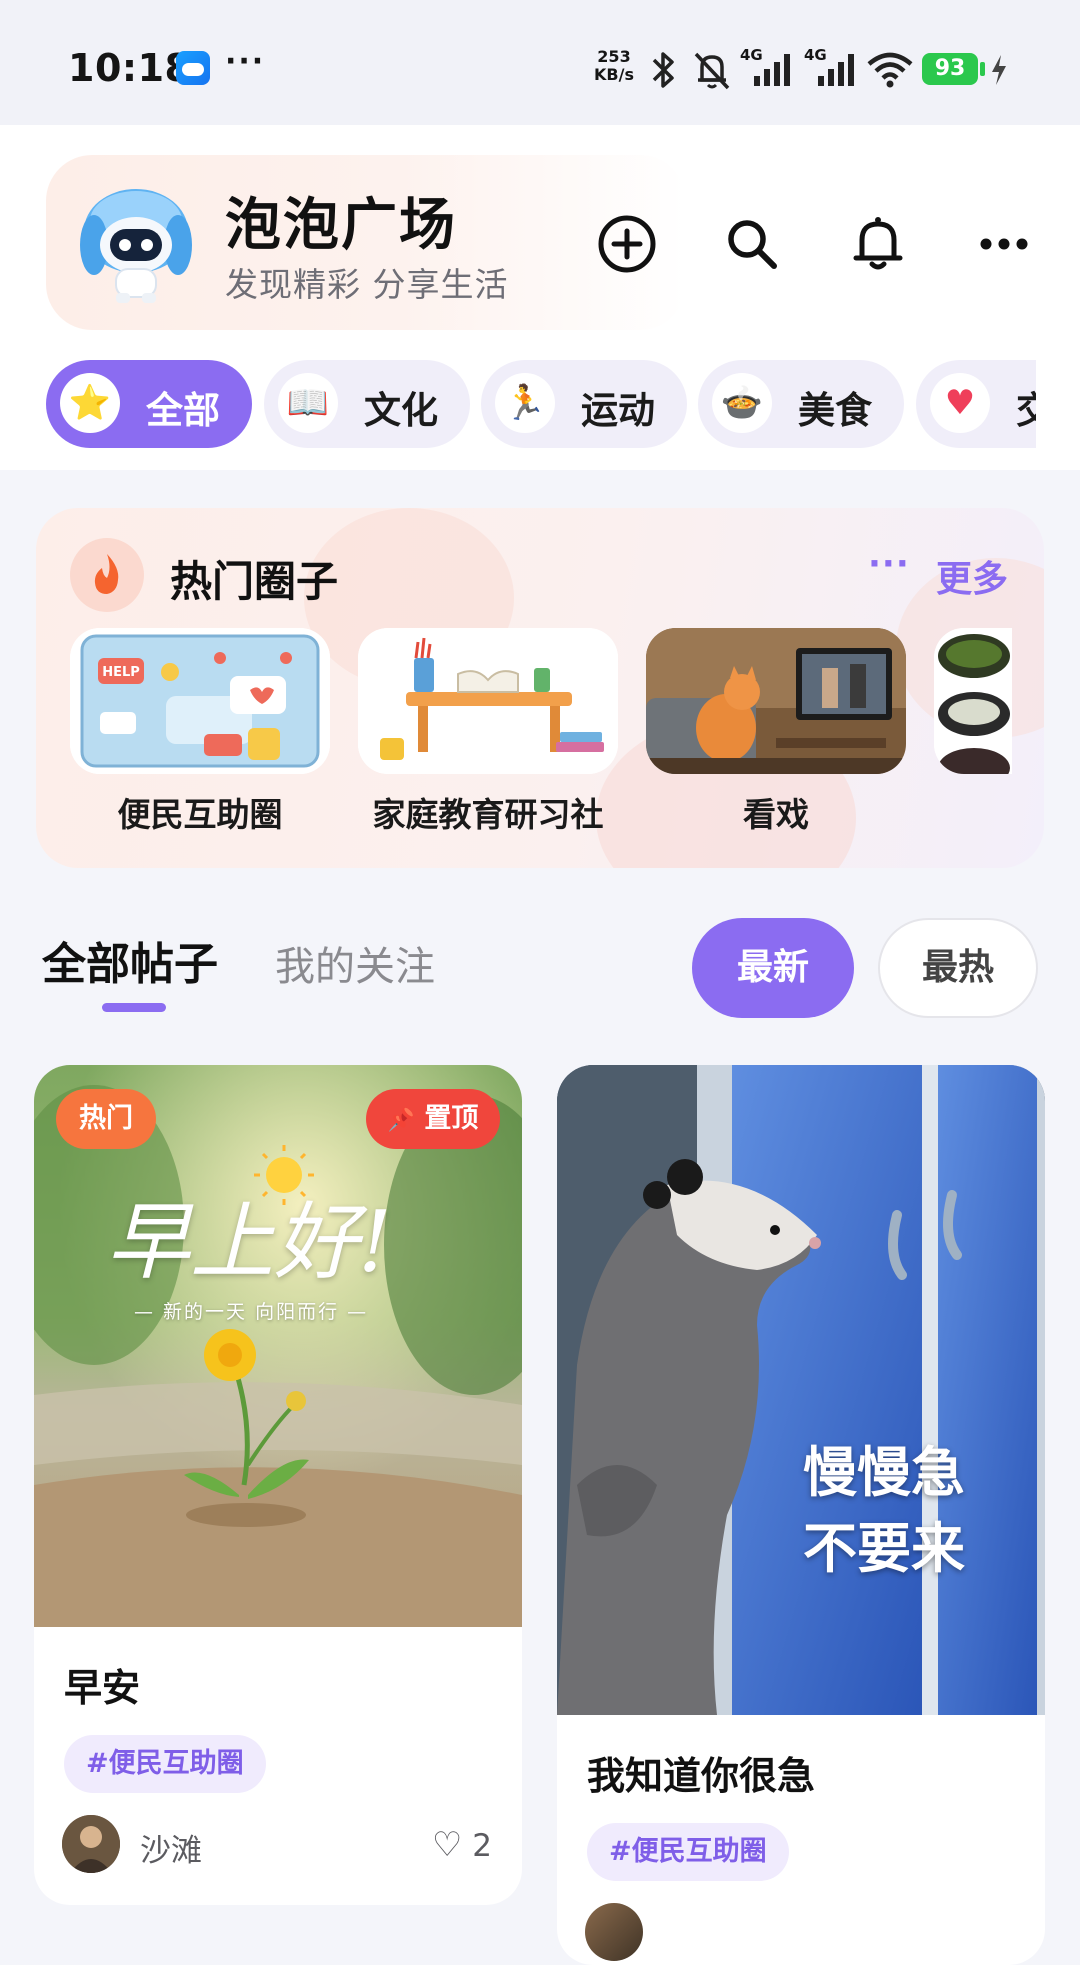 Image resolution: width=1080 pixels, height=1965 pixels. I want to click on star-icon: ⭐, so click(90, 403).